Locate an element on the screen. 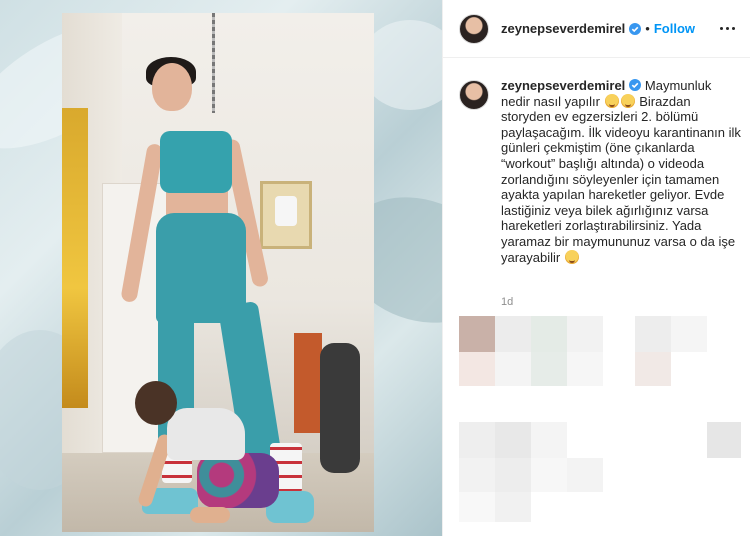  sports-top is located at coordinates (196, 162).